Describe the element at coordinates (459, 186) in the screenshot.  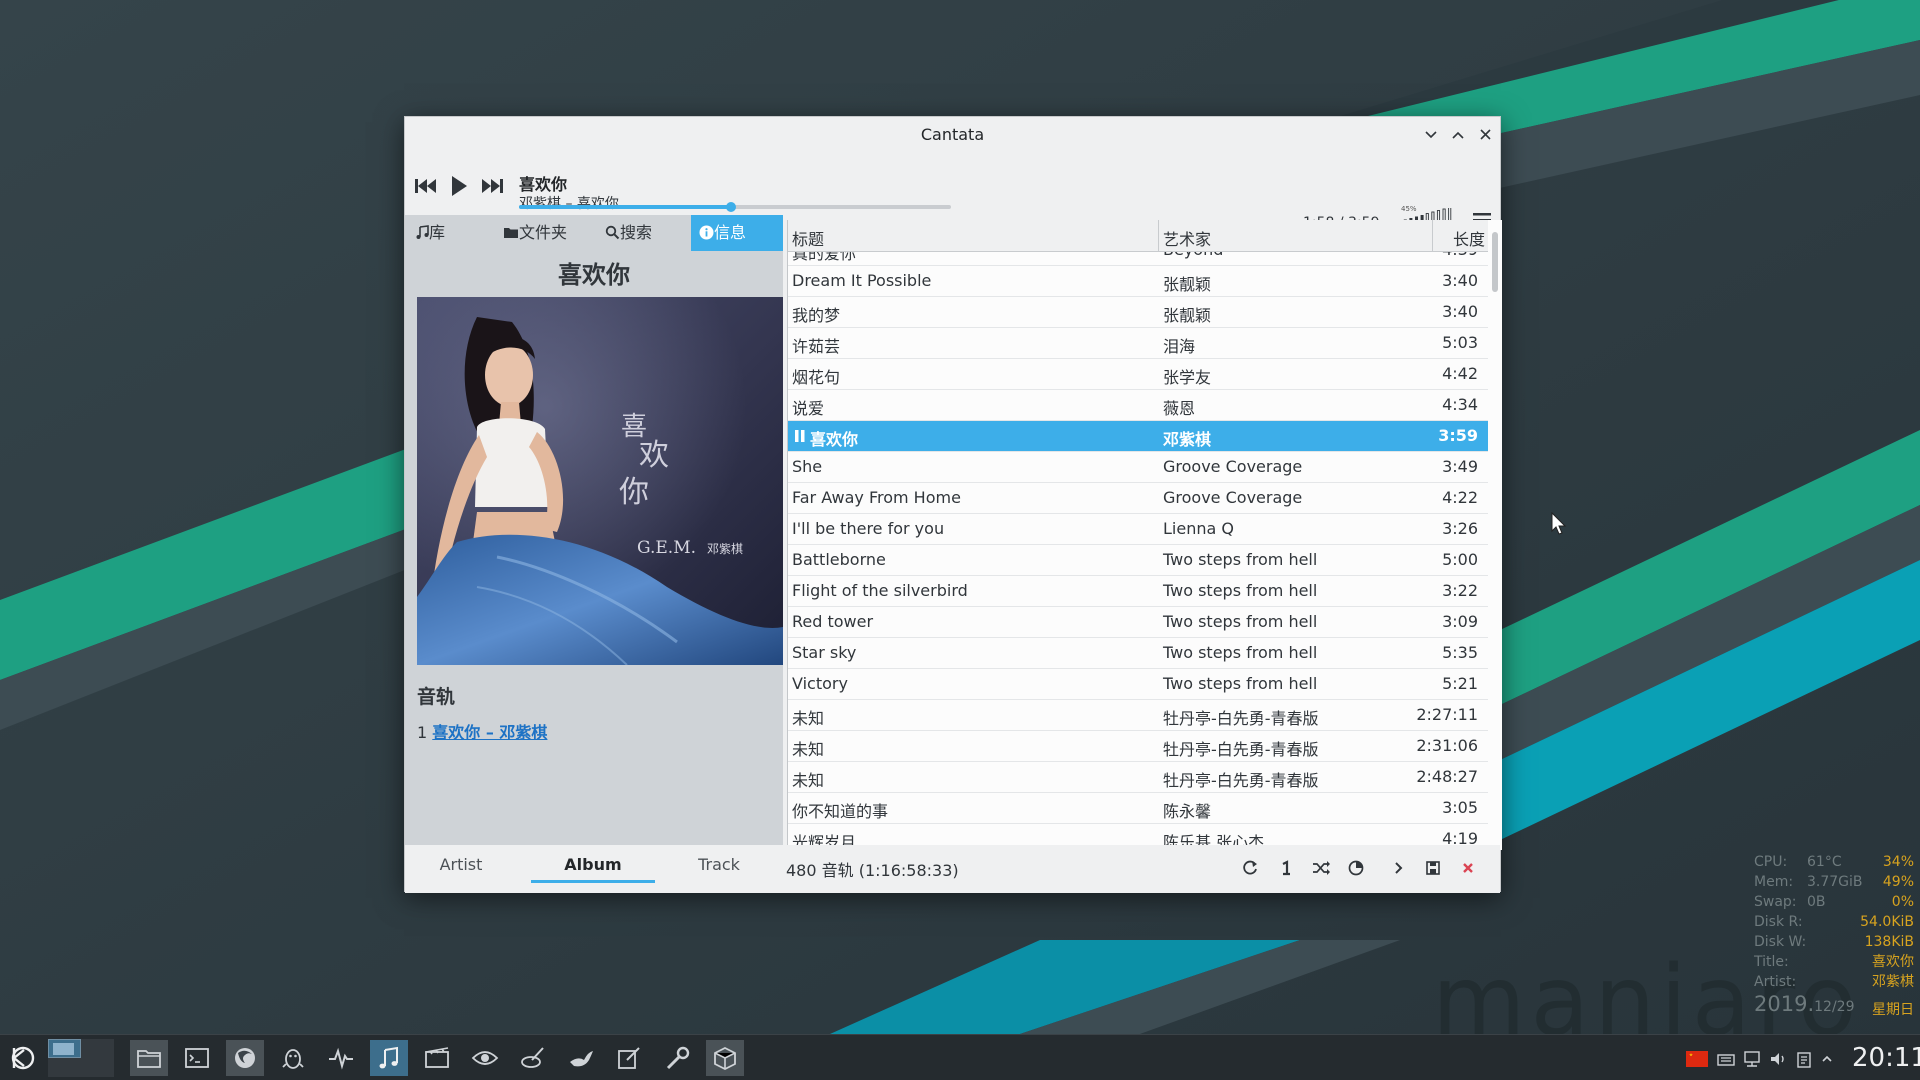
I see `play-button` at that location.